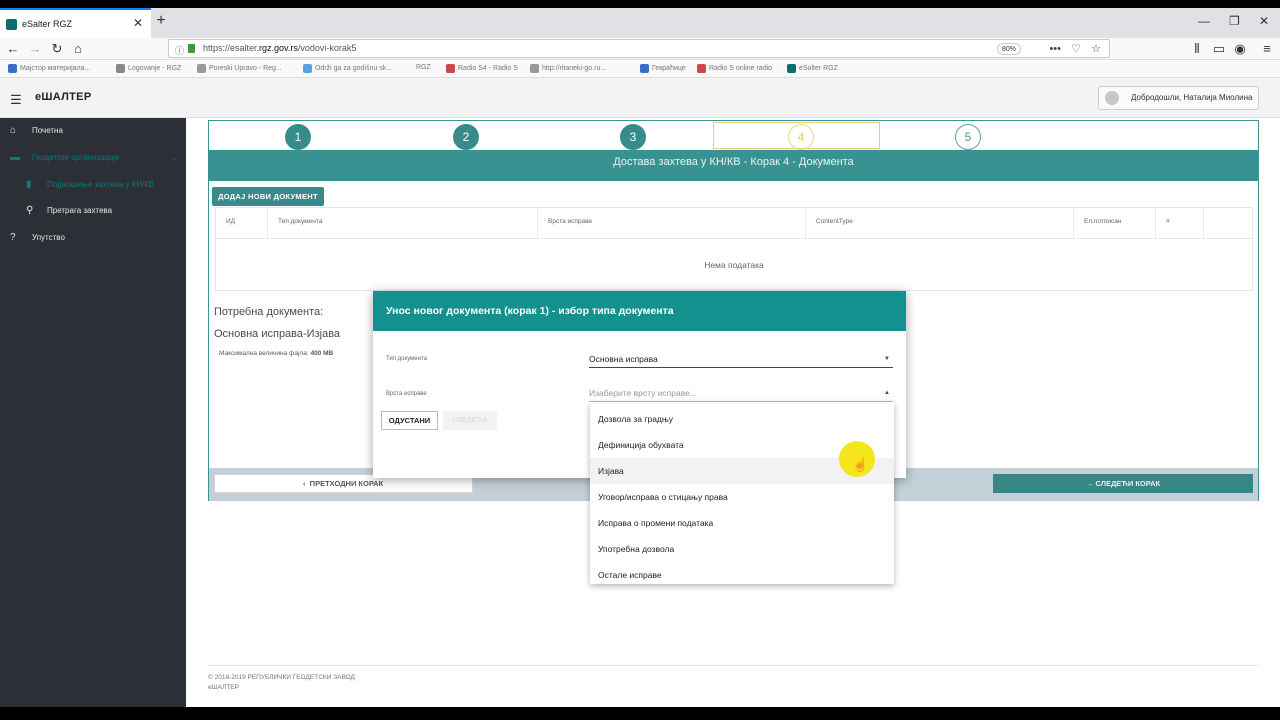 Image resolution: width=1280 pixels, height=720 pixels. Describe the element at coordinates (298, 137) in the screenshot. I see `wizard-step-1: 1` at that location.